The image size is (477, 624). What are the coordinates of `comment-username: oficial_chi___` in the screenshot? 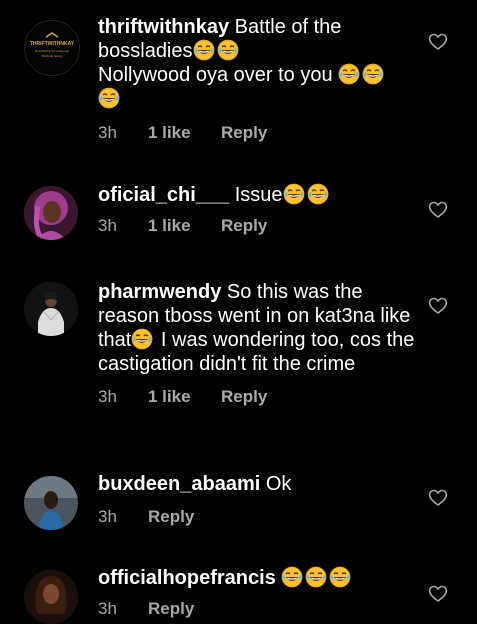 It's located at (163, 195).